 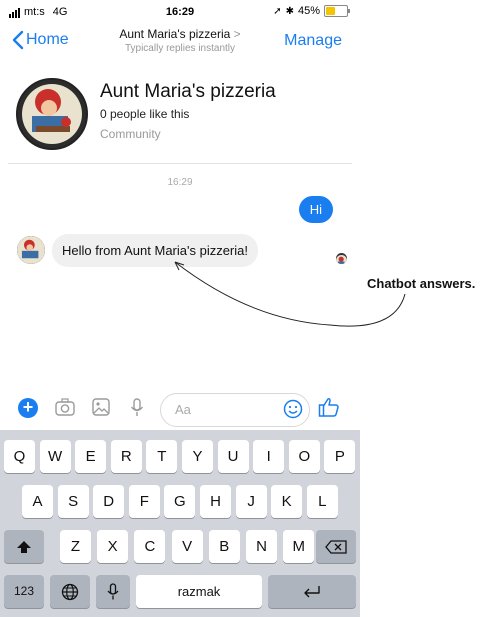 I want to click on message-composer: + Aa, so click(x=180, y=410).